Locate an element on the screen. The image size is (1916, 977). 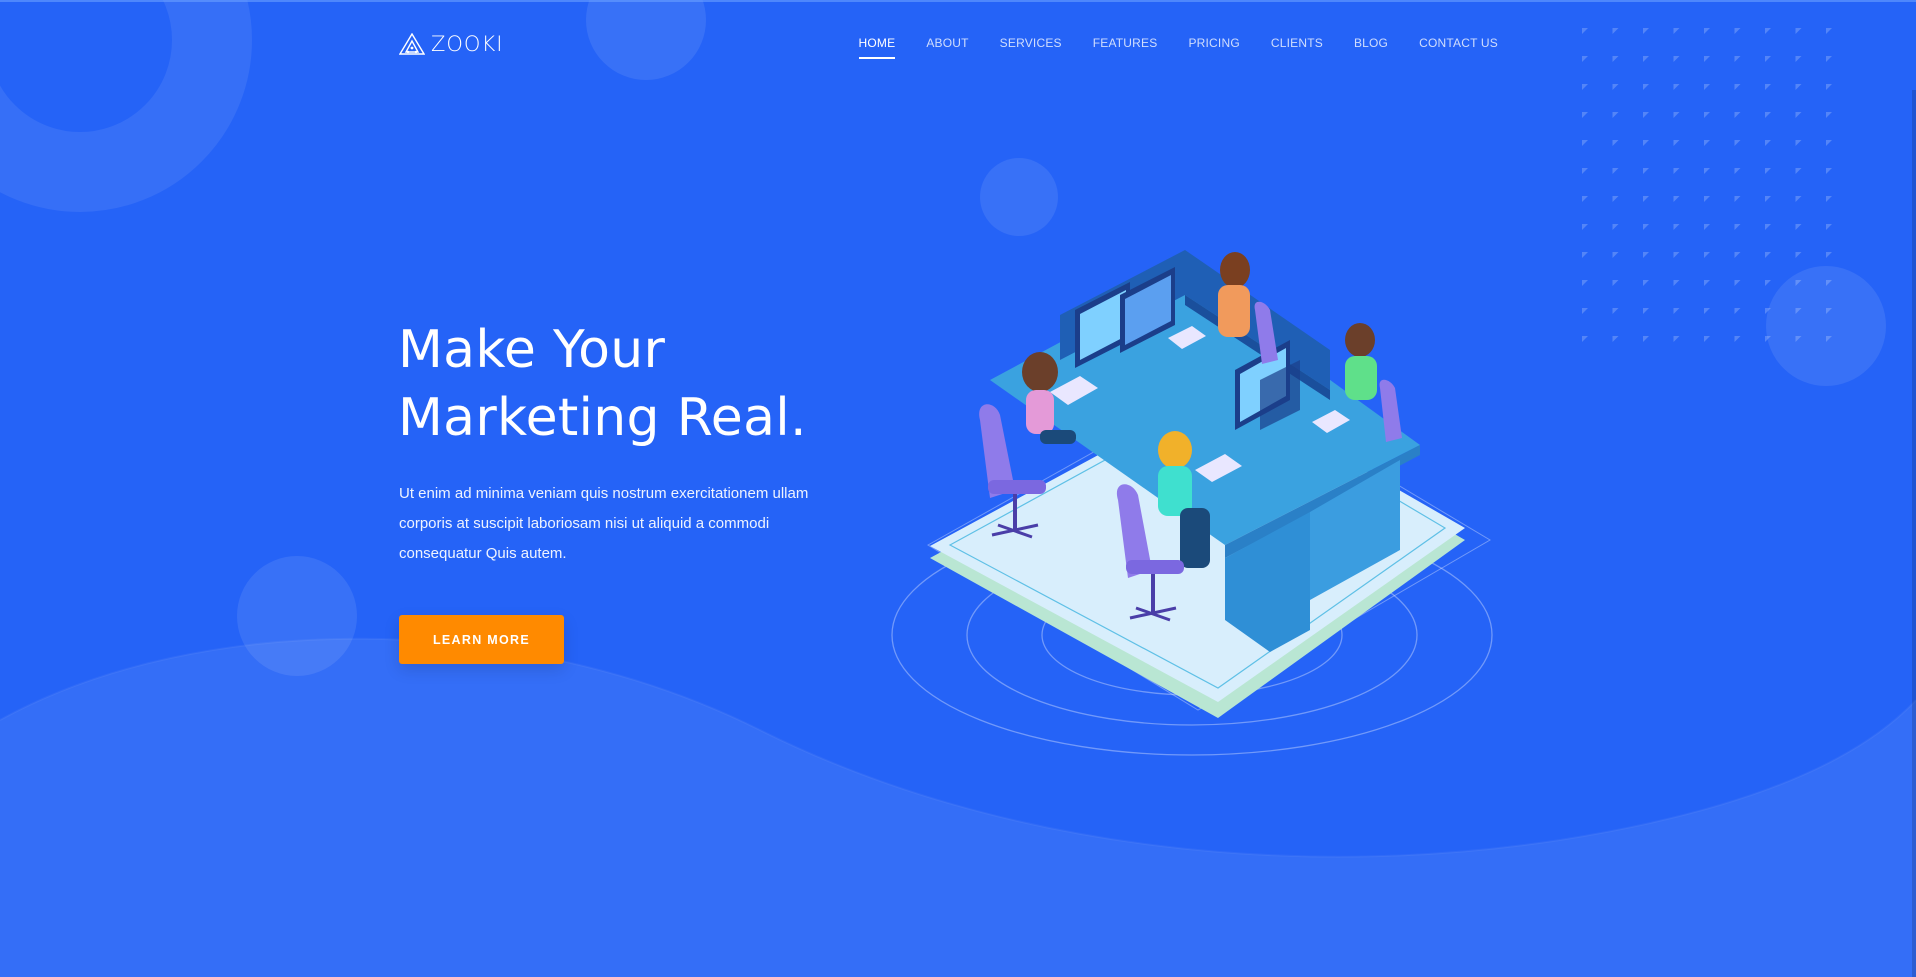
nav-item-home: HOME is located at coordinates (877, 47).